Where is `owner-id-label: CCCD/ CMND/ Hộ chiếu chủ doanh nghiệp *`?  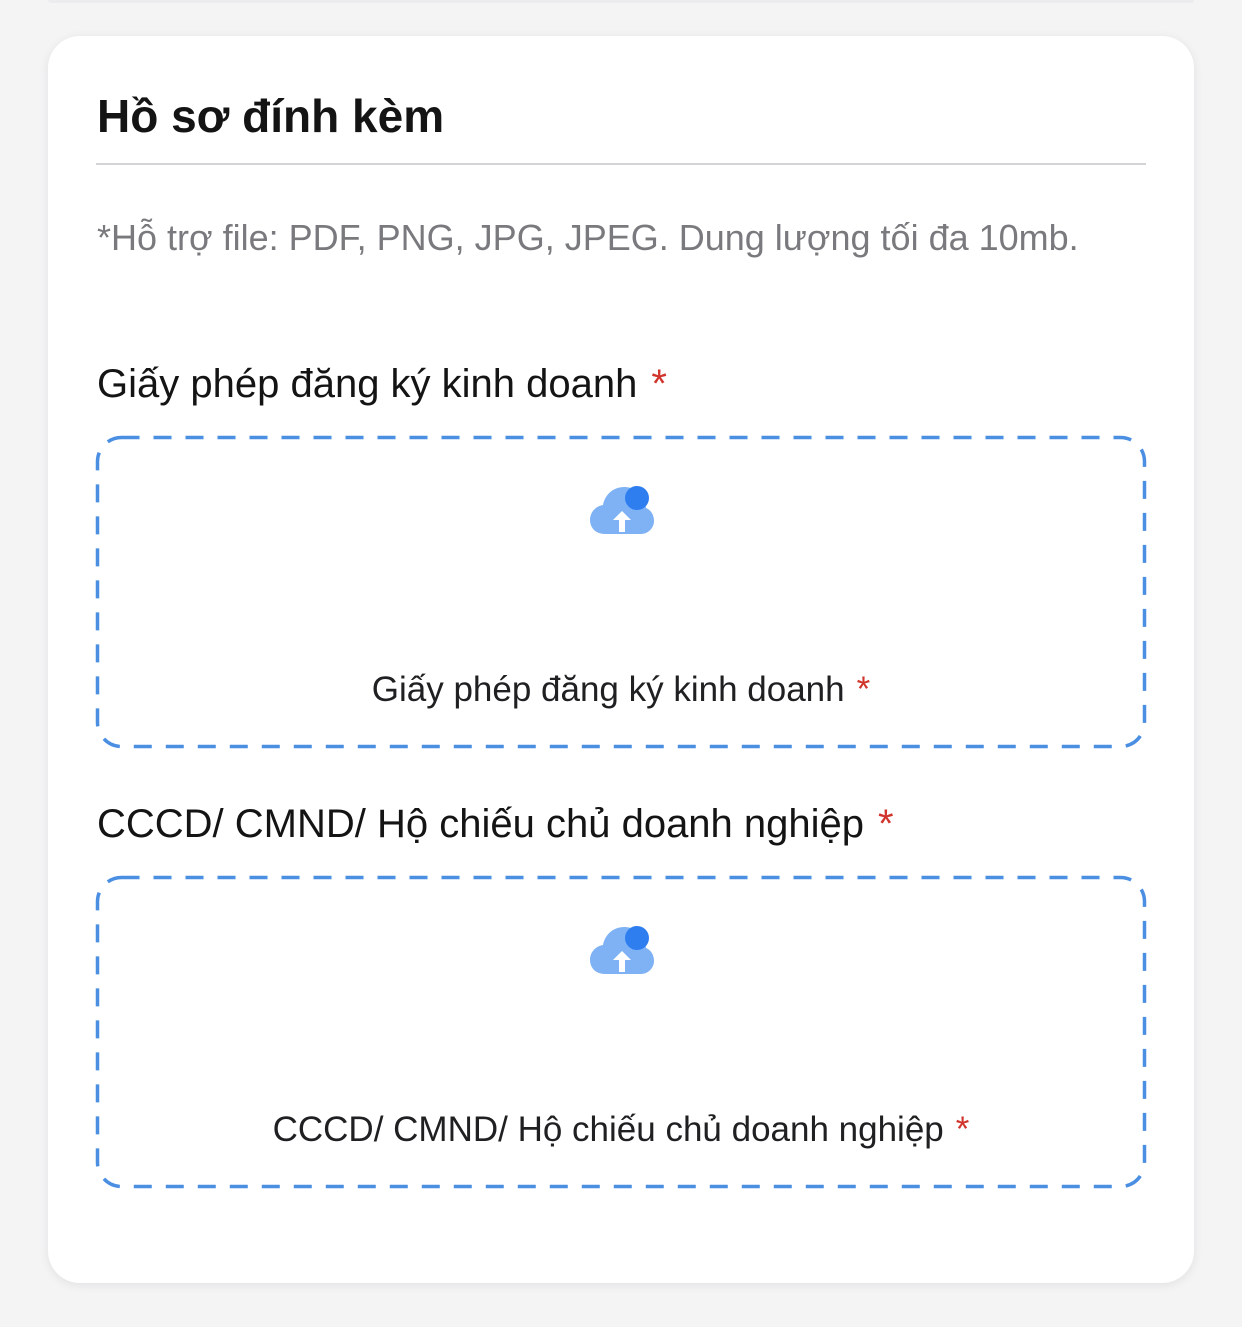 owner-id-label: CCCD/ CMND/ Hộ chiếu chủ doanh nghiệp * is located at coordinates (495, 824).